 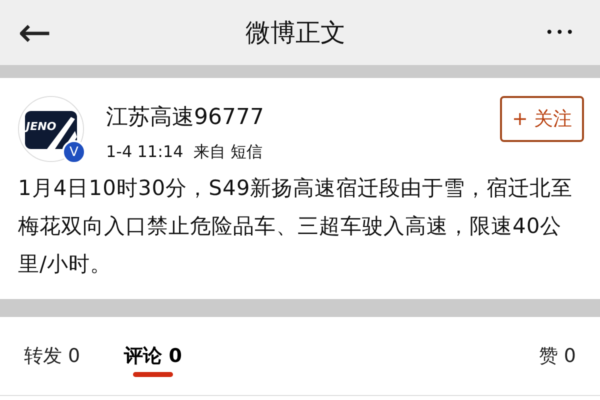 What do you see at coordinates (295, 33) in the screenshot?
I see `page-title: 微博正文` at bounding box center [295, 33].